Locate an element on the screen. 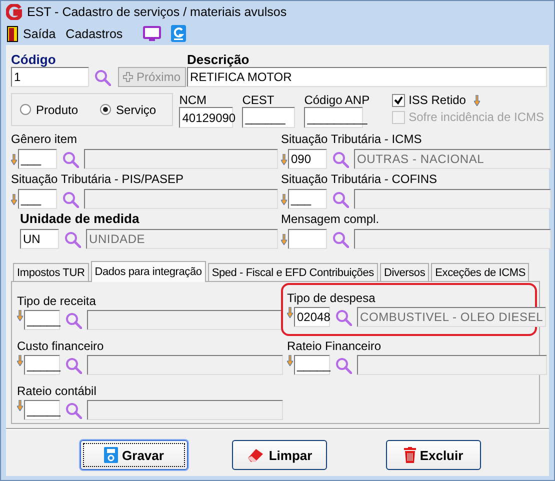 This screenshot has height=481, width=555. description-field: OUTRAS - NACIONAL is located at coordinates (452, 159).